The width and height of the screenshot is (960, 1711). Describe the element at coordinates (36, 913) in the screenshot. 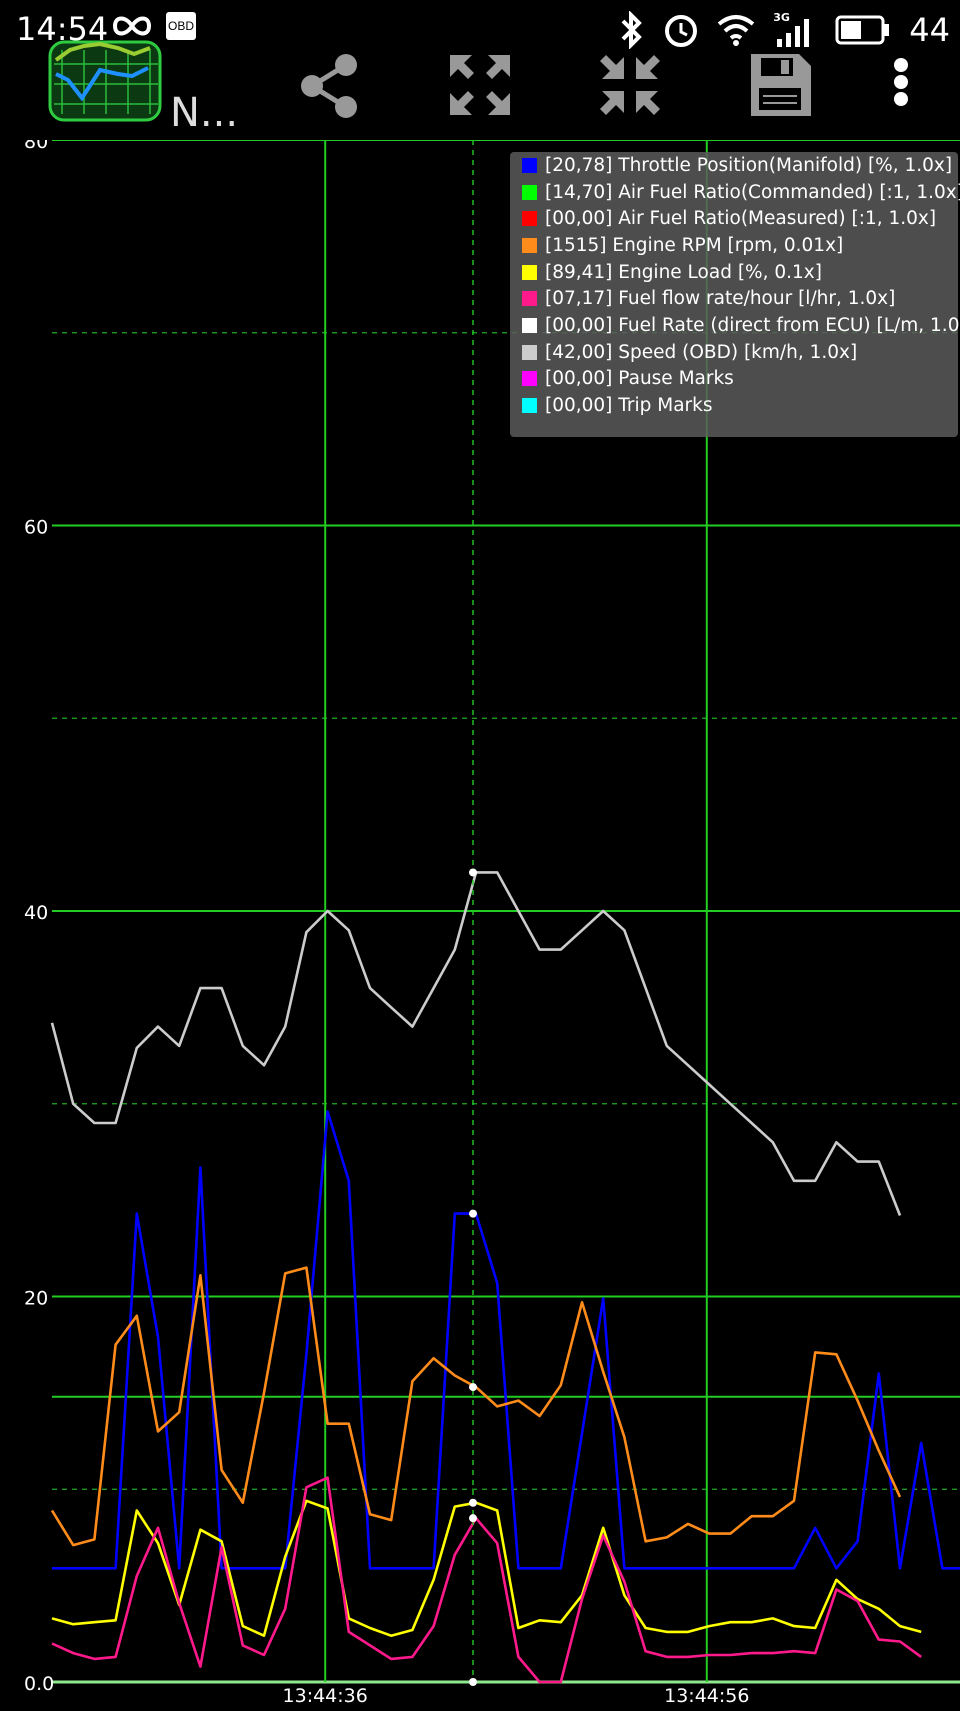

I see `y-tick-label: 40` at that location.